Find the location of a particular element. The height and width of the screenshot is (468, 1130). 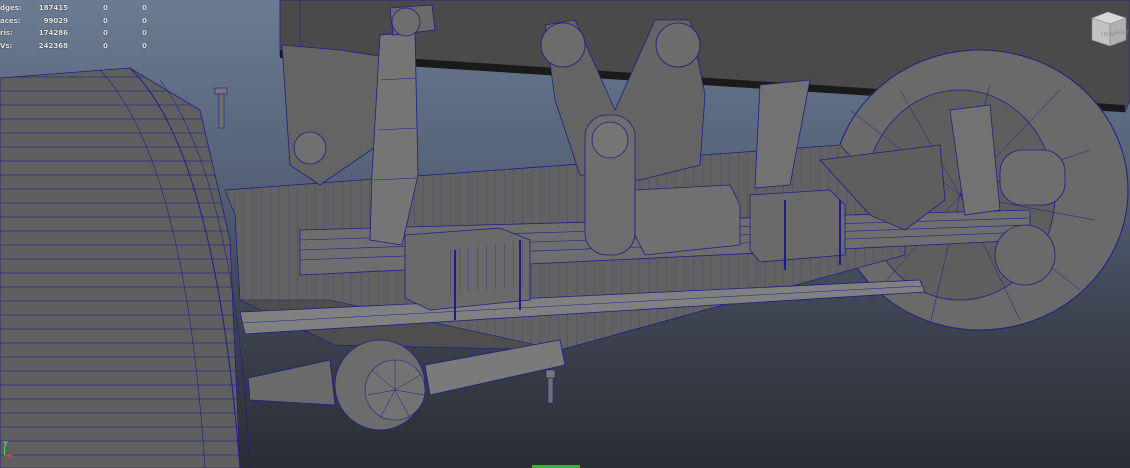

hud-label: aces: is located at coordinates (10, 20).